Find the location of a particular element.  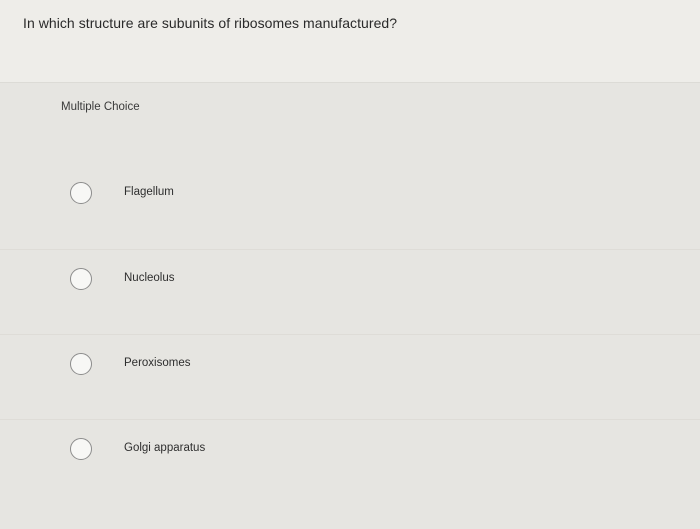

option-flagellum: Flagellum is located at coordinates (370, 195).